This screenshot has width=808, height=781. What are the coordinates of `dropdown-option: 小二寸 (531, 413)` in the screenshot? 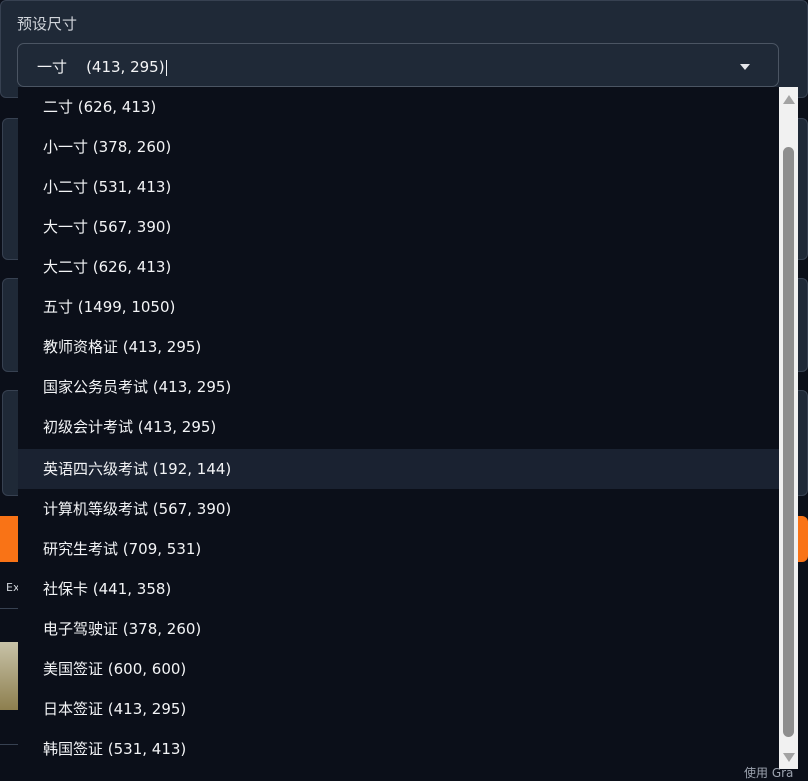 It's located at (398, 187).